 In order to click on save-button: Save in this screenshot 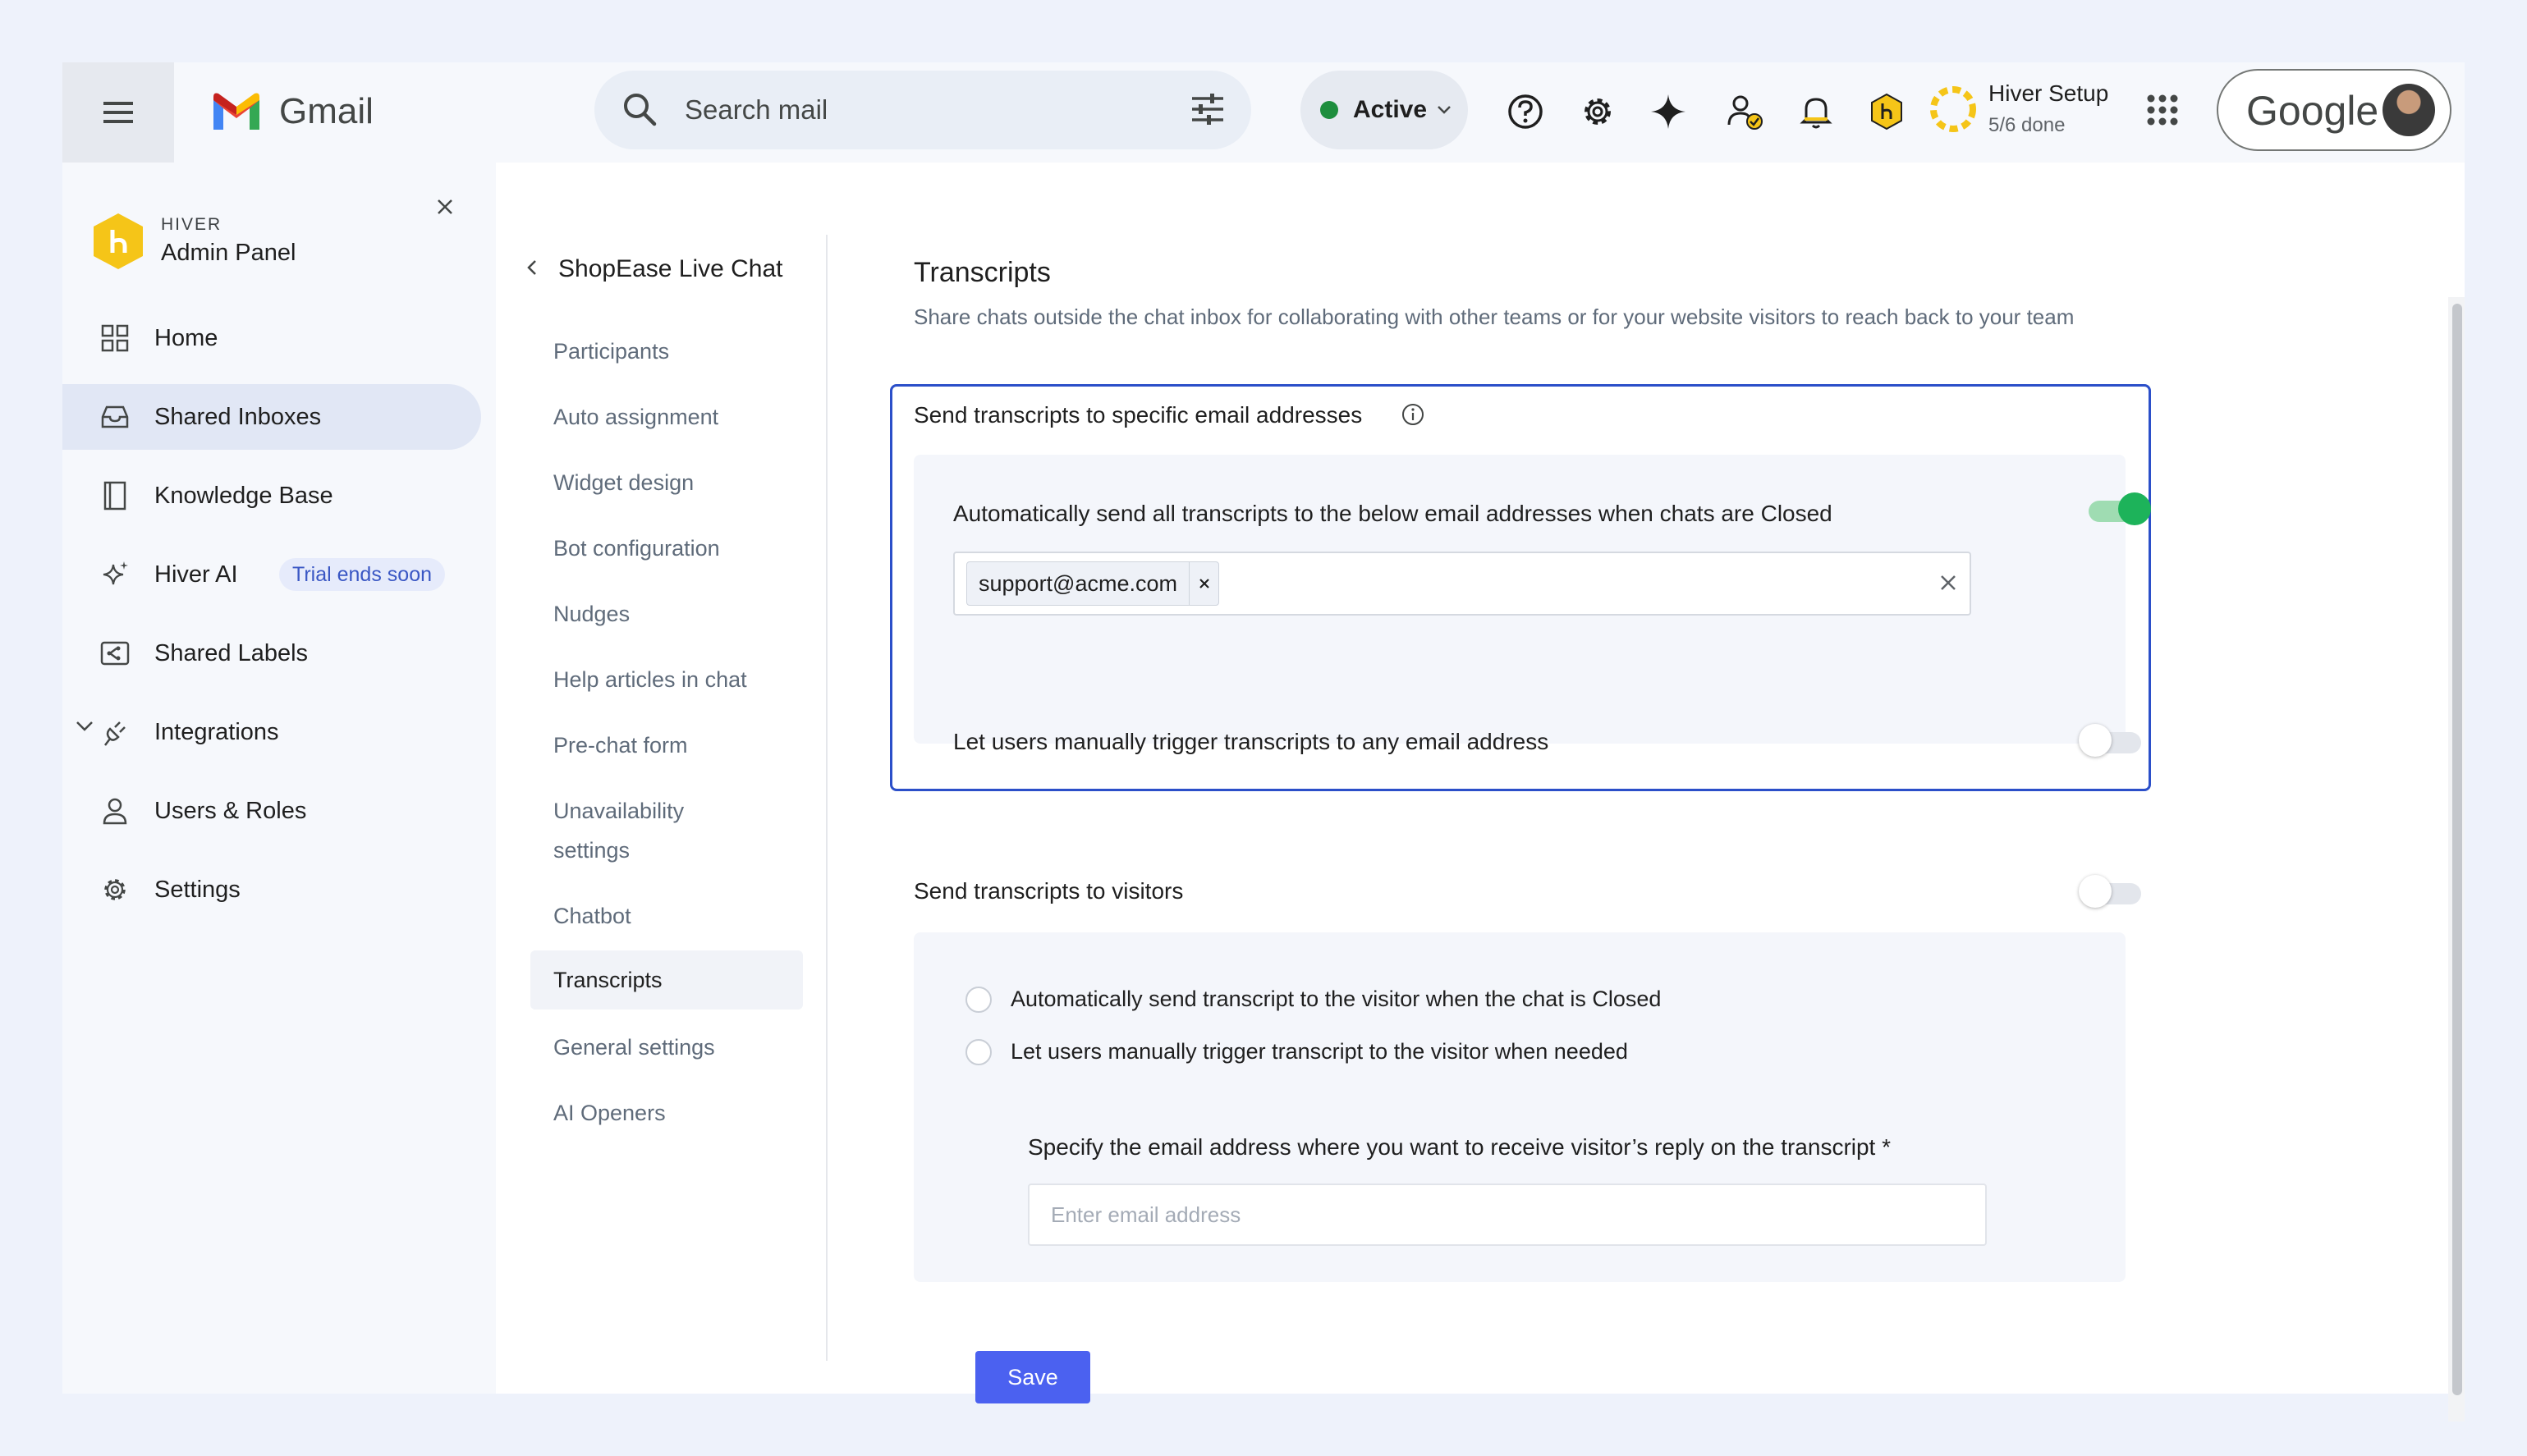, I will do `click(1032, 1377)`.